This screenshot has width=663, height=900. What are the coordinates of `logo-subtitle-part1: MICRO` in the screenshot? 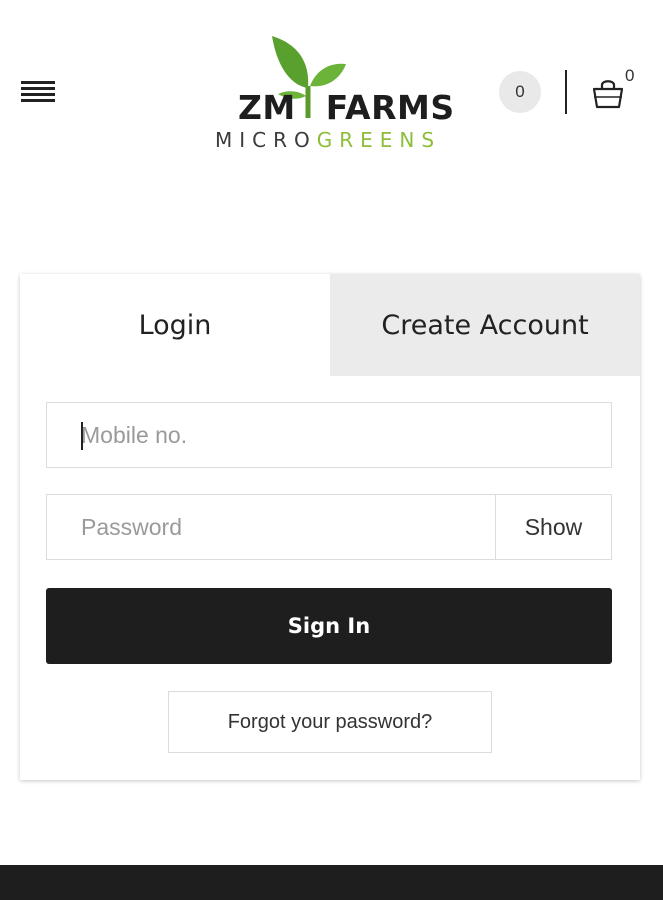 It's located at (266, 140).